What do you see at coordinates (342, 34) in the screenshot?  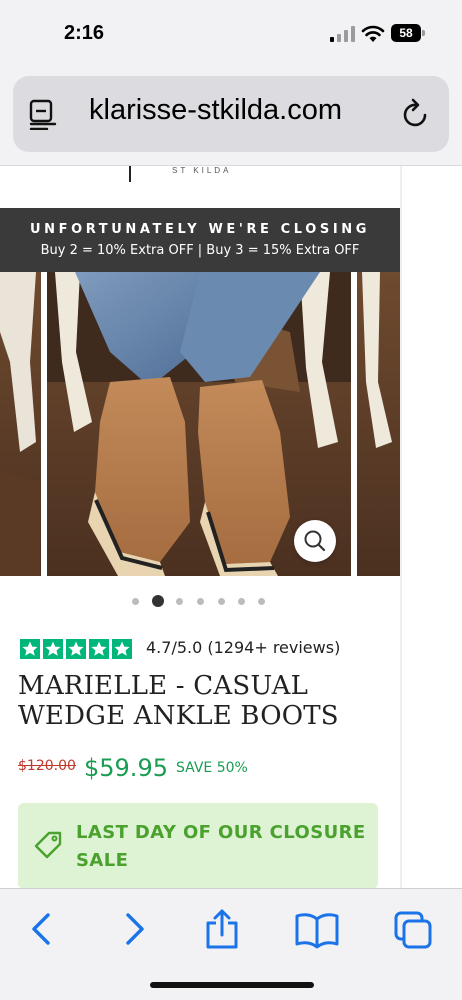 I see `cellular-signal-icon` at bounding box center [342, 34].